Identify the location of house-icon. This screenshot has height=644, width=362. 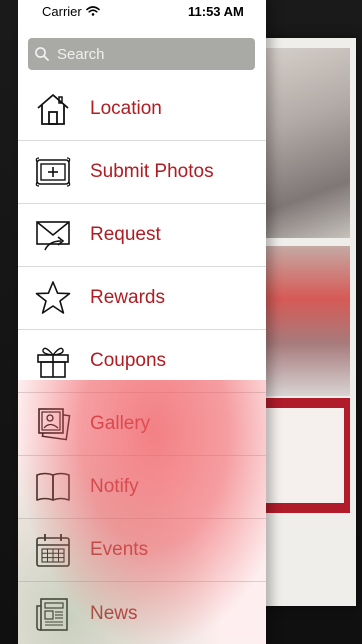
(53, 109).